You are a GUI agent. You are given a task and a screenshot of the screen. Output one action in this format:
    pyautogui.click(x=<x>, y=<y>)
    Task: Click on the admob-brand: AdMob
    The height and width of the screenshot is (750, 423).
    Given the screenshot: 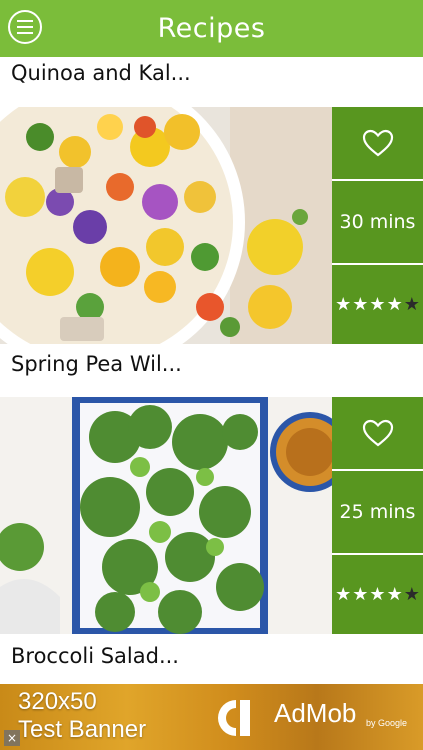 What is the action you would take?
    pyautogui.click(x=315, y=713)
    